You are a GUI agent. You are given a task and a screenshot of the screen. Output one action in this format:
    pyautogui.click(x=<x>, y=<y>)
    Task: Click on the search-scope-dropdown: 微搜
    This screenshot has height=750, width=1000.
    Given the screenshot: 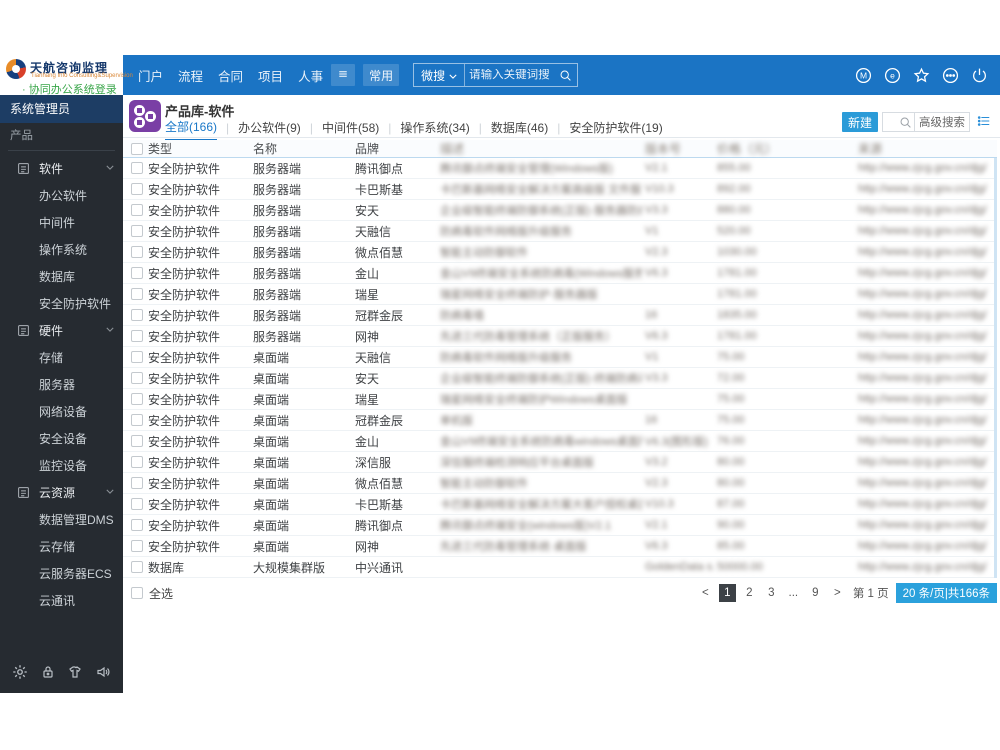 What is the action you would take?
    pyautogui.click(x=440, y=75)
    